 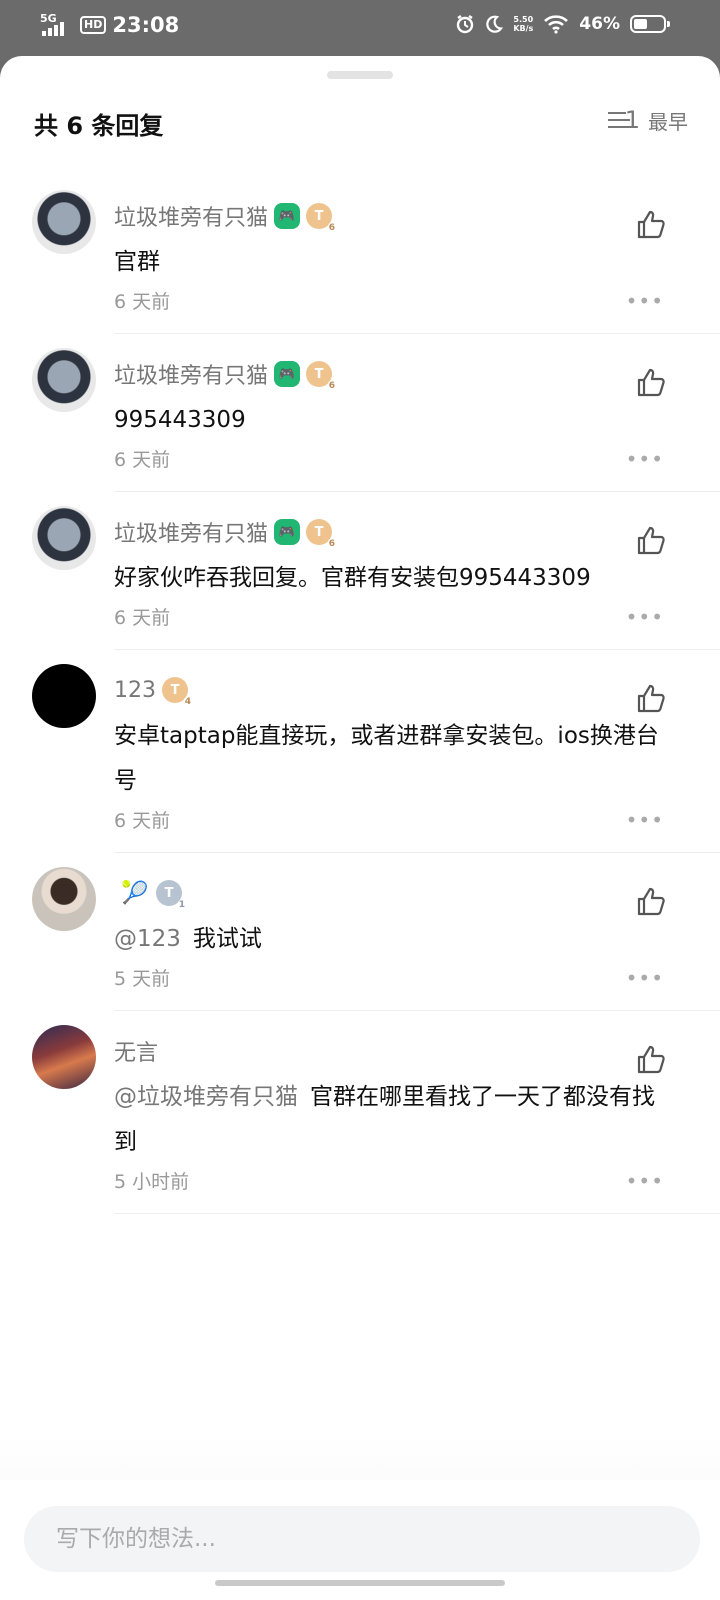 What do you see at coordinates (181, 905) in the screenshot?
I see `level-number: 1` at bounding box center [181, 905].